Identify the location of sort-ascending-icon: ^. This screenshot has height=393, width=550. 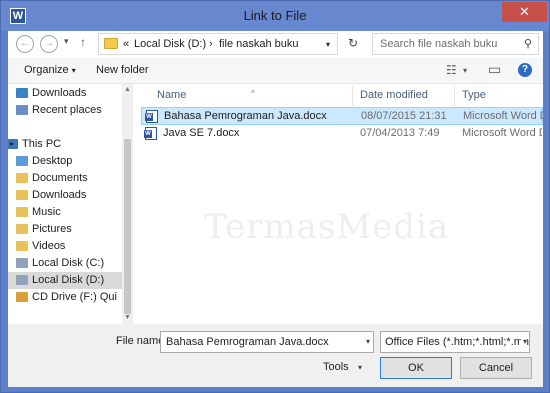
(253, 93).